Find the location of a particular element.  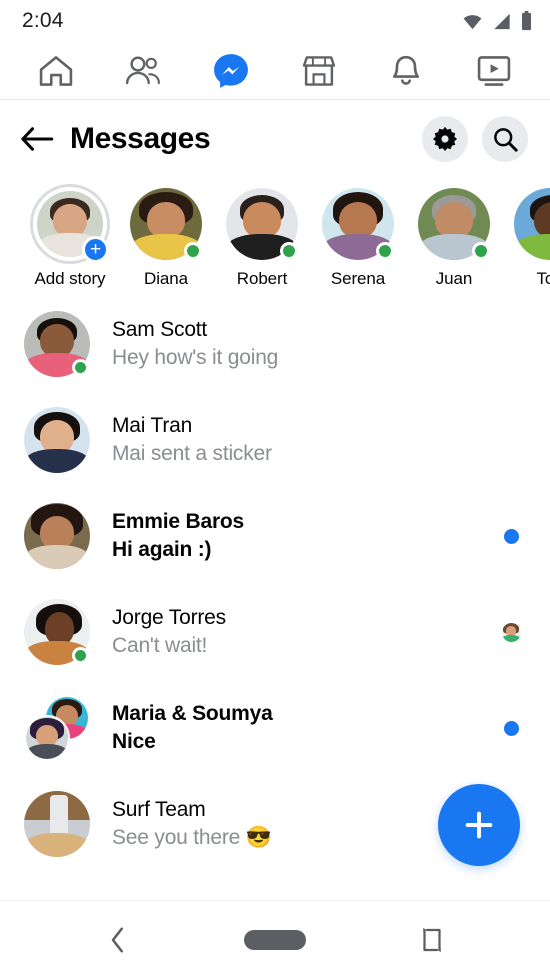

messenger-icon is located at coordinates (231, 70).